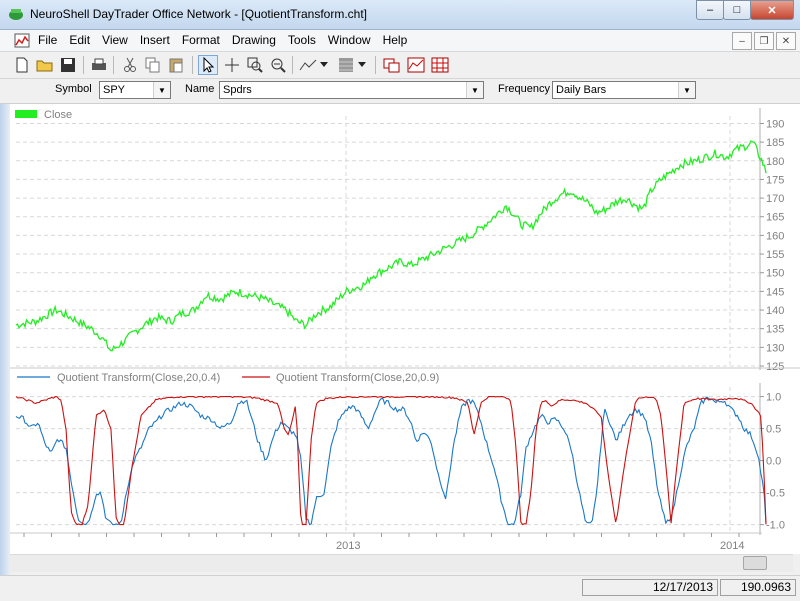  Describe the element at coordinates (22, 65) in the screenshot. I see `new-icon` at that location.